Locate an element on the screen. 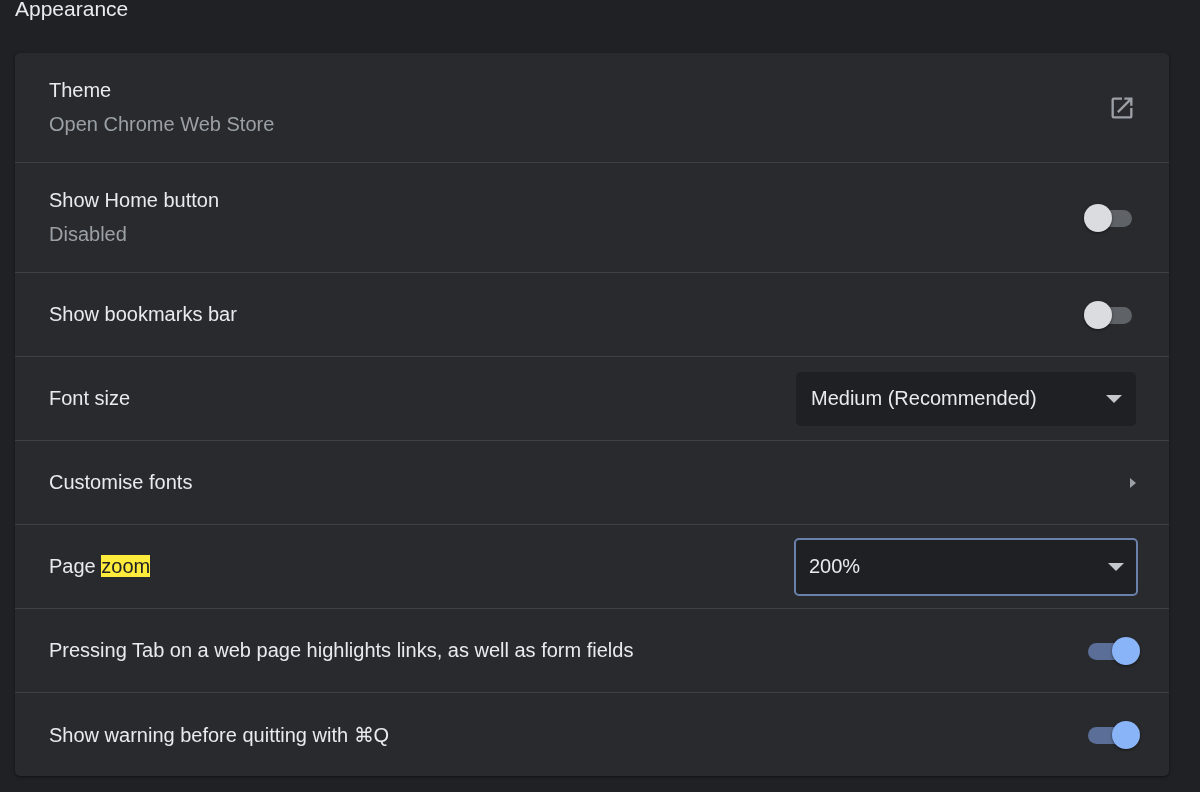 The image size is (1200, 792). arrow-icon is located at coordinates (1133, 482).